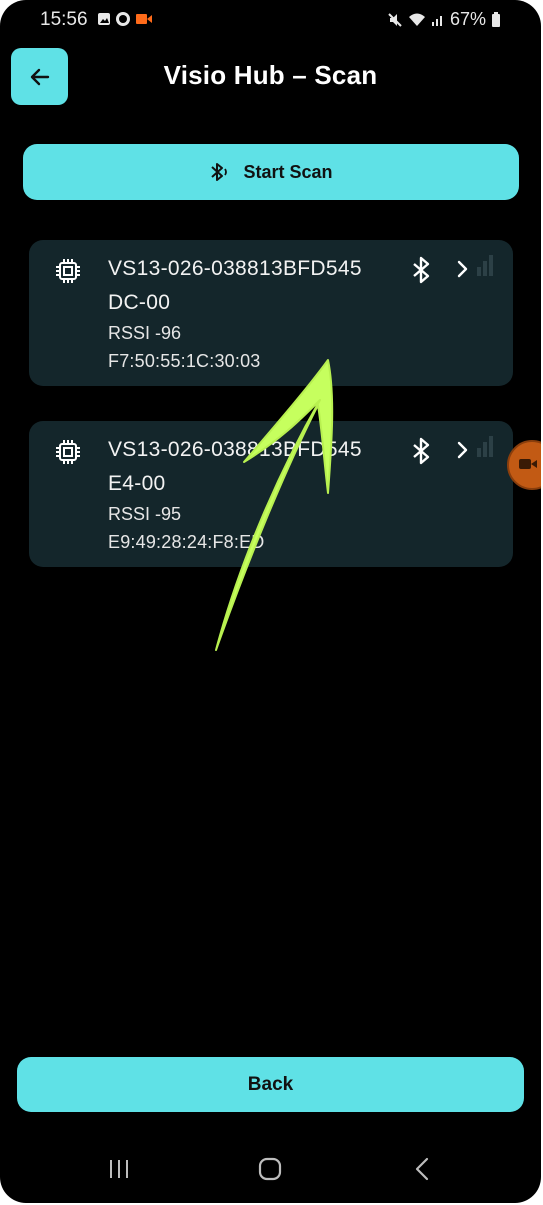 Image resolution: width=543 pixels, height=1205 pixels. Describe the element at coordinates (186, 542) in the screenshot. I see `device-mac: E9:49:28:24:F8:ED` at that location.